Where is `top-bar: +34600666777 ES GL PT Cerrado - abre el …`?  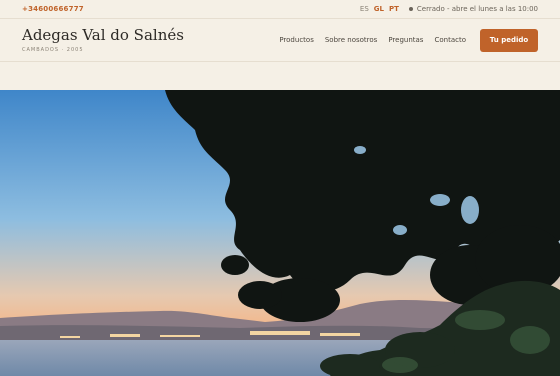 top-bar: +34600666777 ES GL PT Cerrado - abre el … is located at coordinates (280, 9).